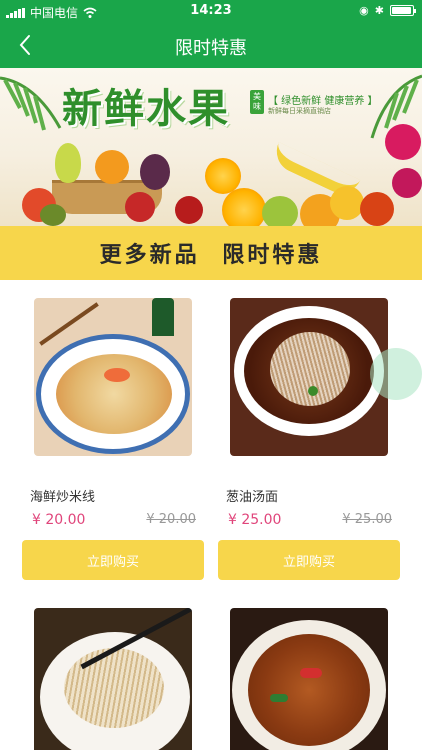 The image size is (422, 750). Describe the element at coordinates (211, 255) in the screenshot. I see `promo-text: 更多新品 限时特惠` at that location.